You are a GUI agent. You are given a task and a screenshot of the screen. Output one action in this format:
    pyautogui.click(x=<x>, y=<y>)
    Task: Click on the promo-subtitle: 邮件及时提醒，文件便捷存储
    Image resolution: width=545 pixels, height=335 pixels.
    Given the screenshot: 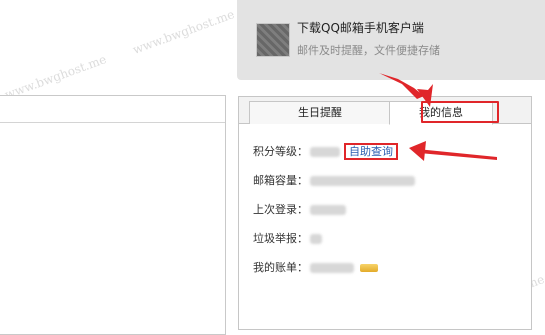 What is the action you would take?
    pyautogui.click(x=368, y=50)
    